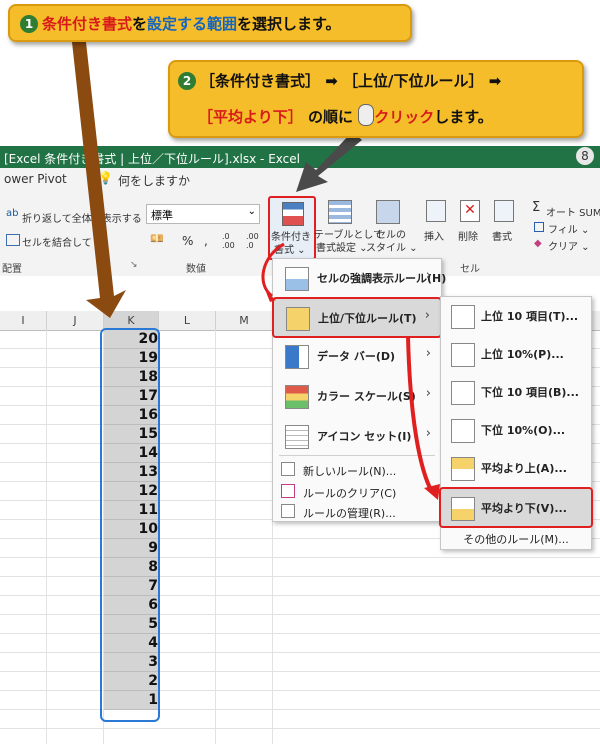 Image resolution: width=600 pixels, height=744 pixels. What do you see at coordinates (187, 81) in the screenshot?
I see `step2-number-badge: 2` at bounding box center [187, 81].